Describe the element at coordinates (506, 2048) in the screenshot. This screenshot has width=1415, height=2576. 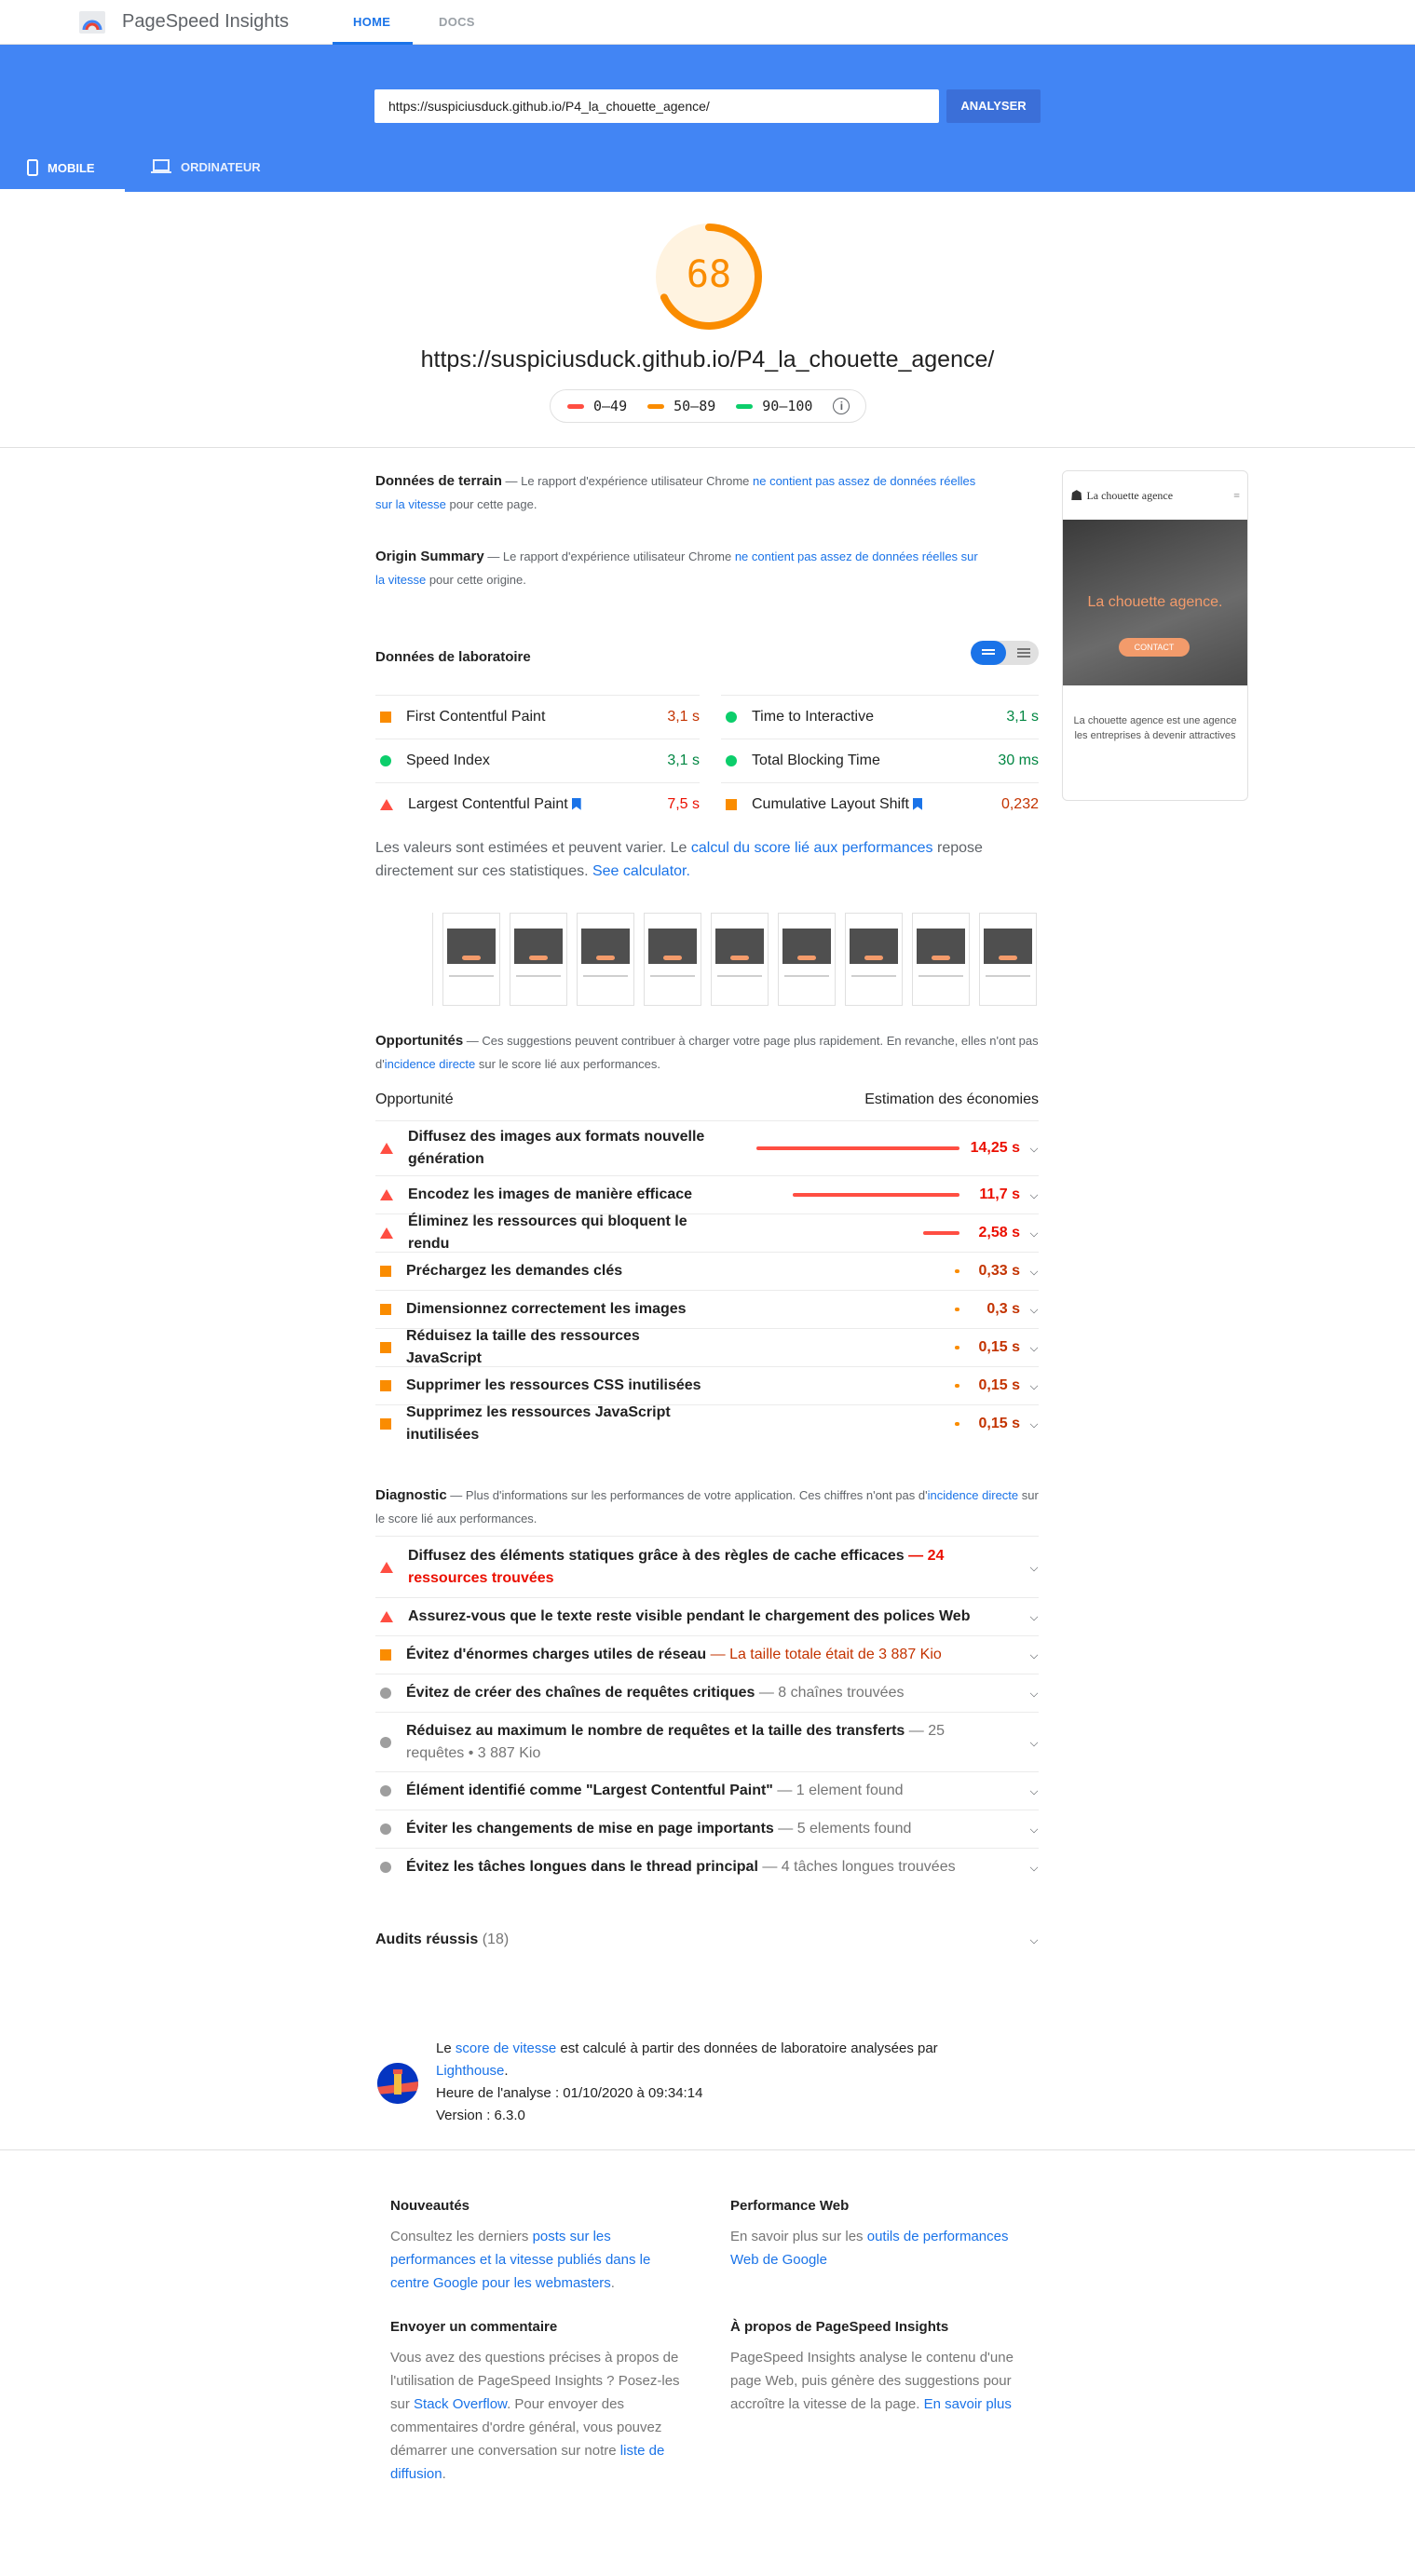
I see `speed-score-link: score de vitesse` at that location.